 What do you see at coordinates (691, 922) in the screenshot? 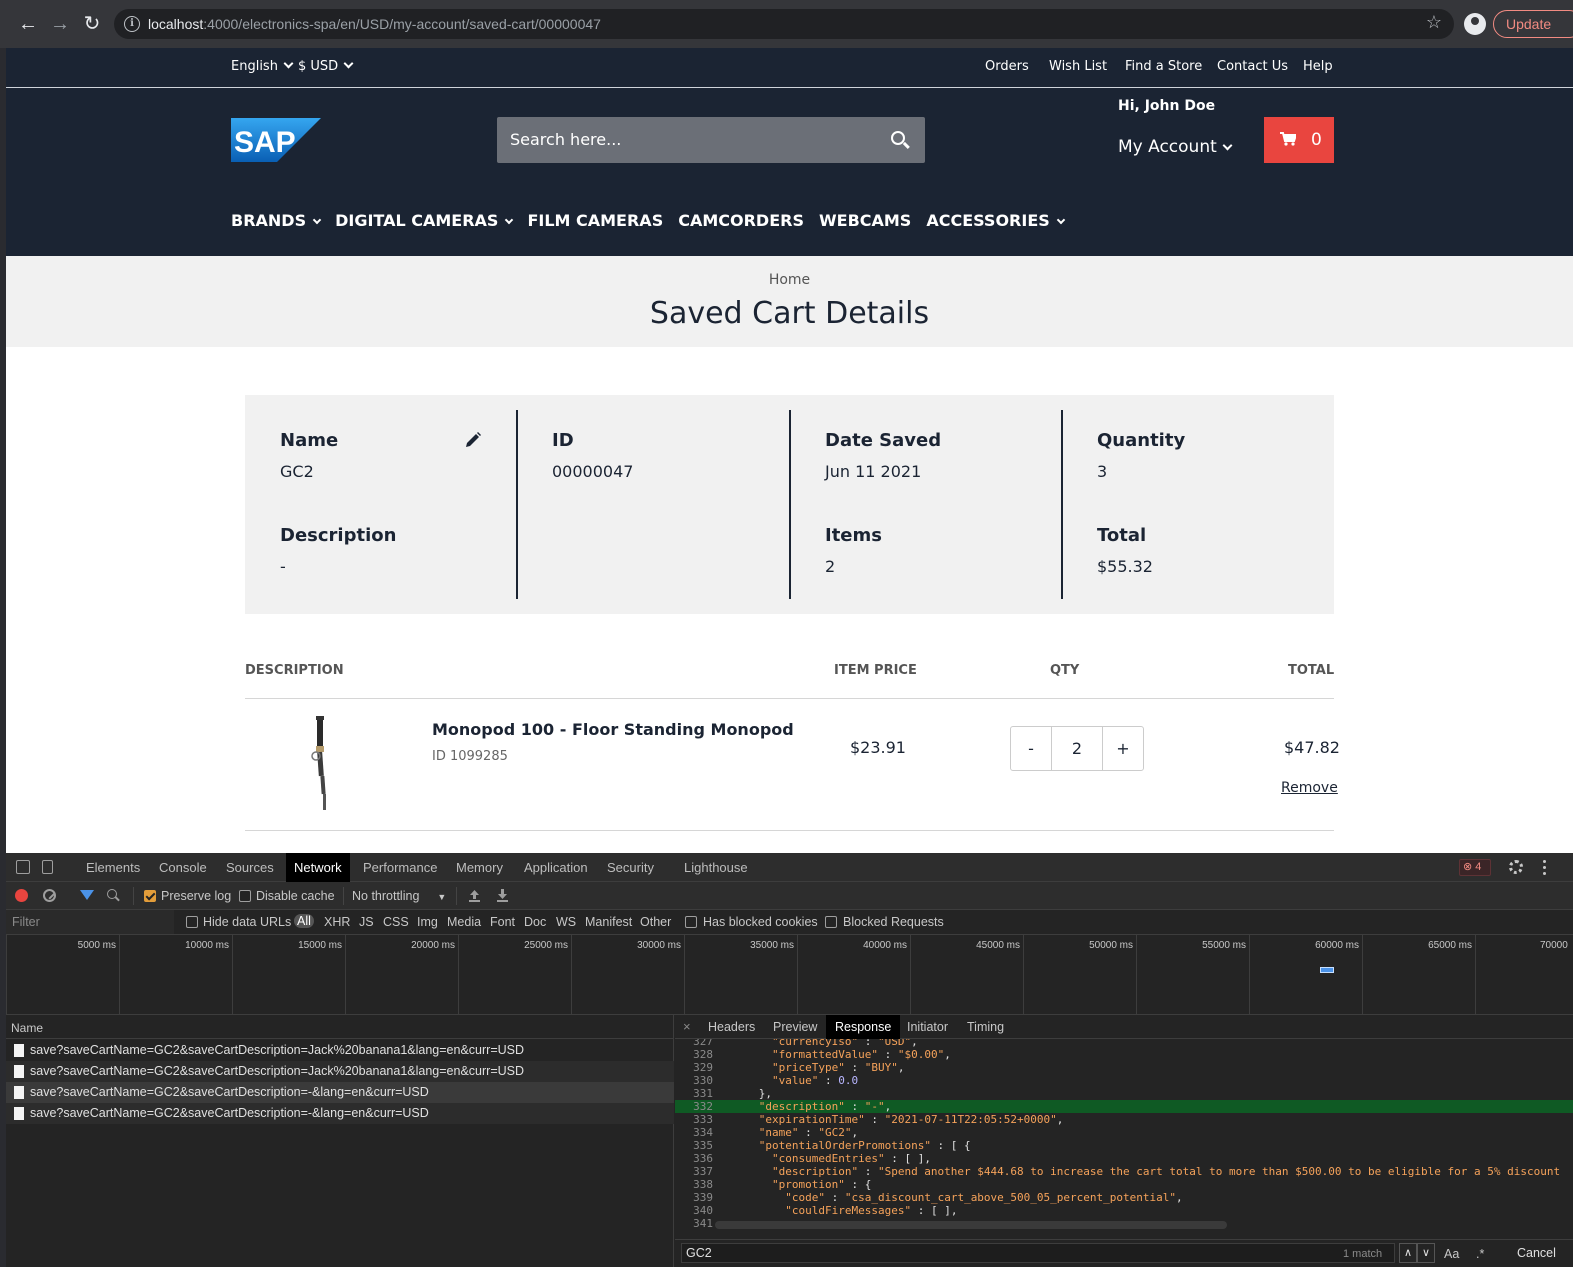
I see `blocked-cookies-checkbox` at bounding box center [691, 922].